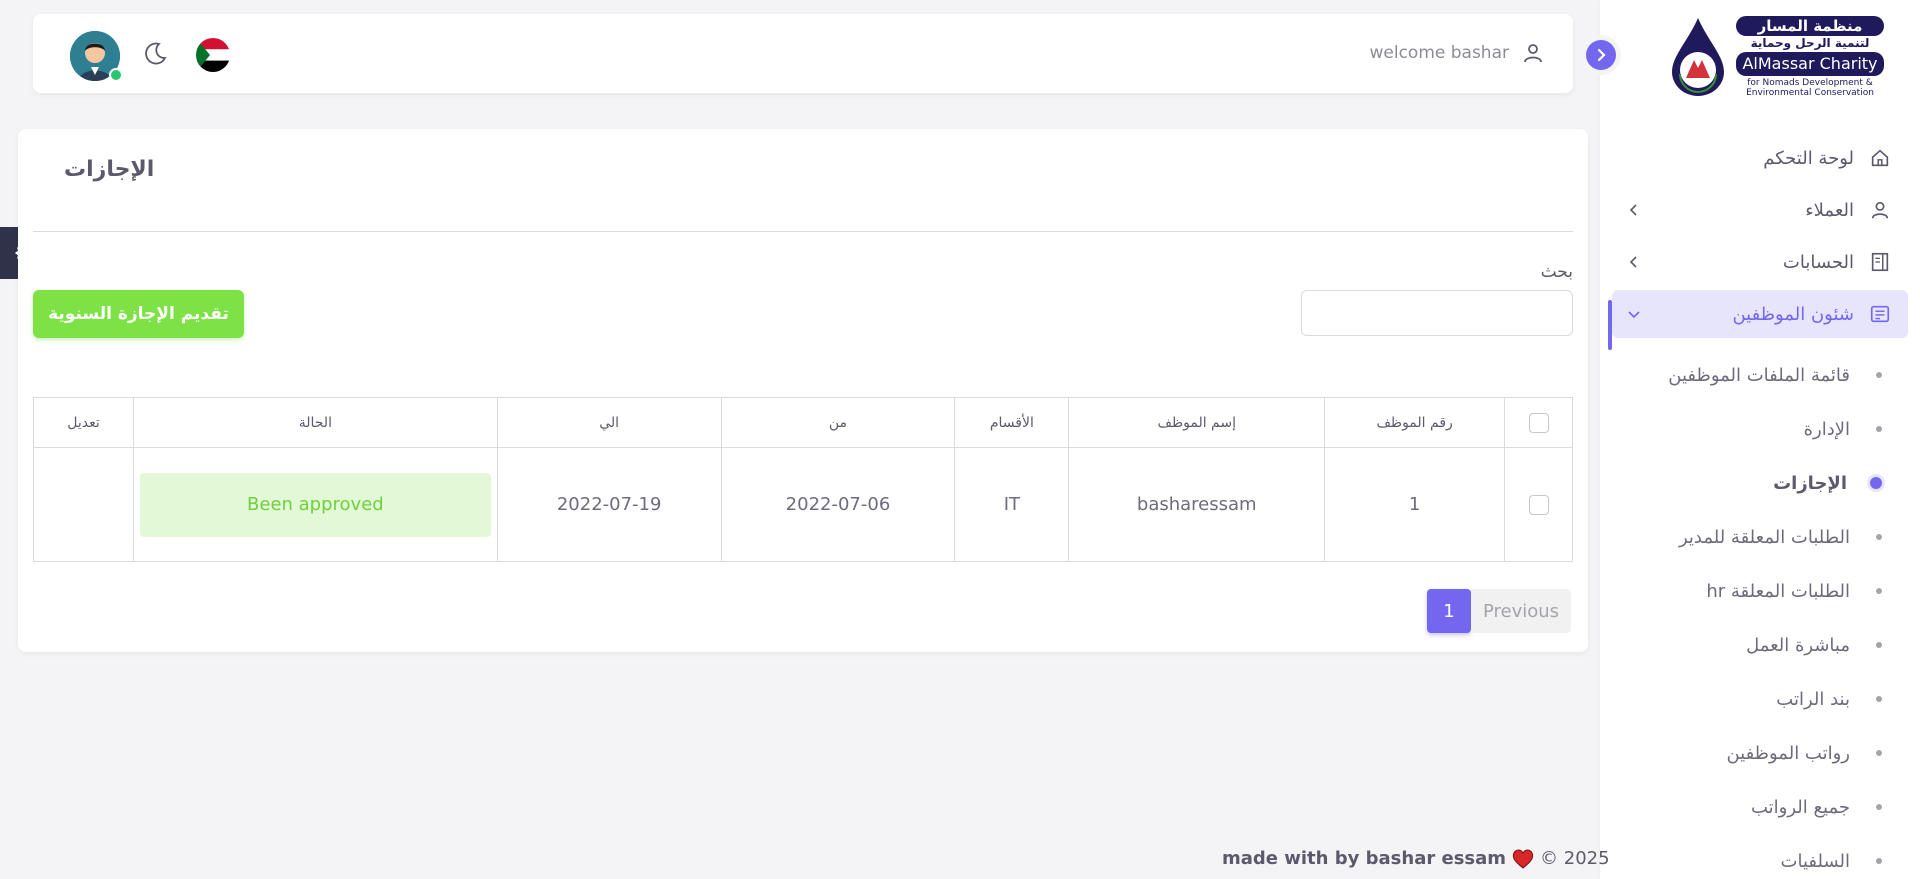 This screenshot has height=879, width=1920. I want to click on sidebar-item-hr: شئون الموظفين, so click(1760, 314).